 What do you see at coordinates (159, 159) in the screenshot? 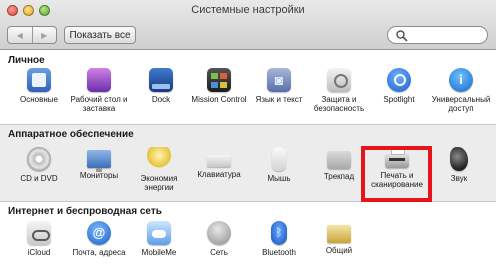
I see `energy-saver-icon` at bounding box center [159, 159].